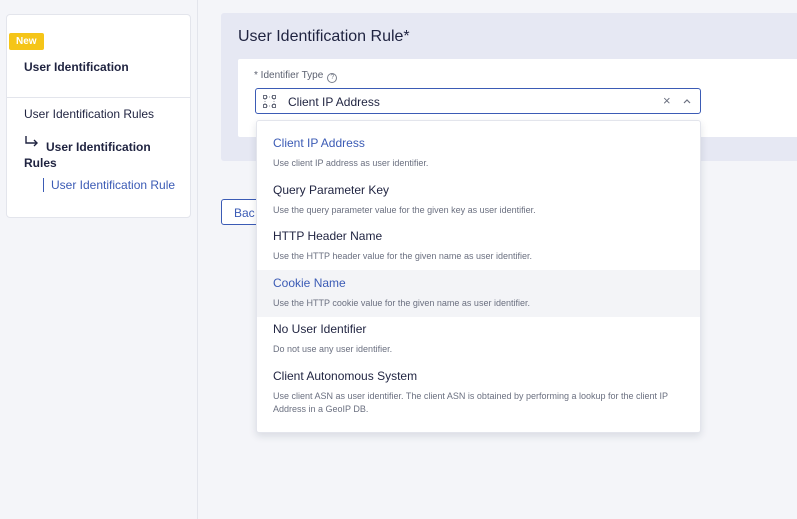  What do you see at coordinates (98, 97) in the screenshot?
I see `divider` at bounding box center [98, 97].